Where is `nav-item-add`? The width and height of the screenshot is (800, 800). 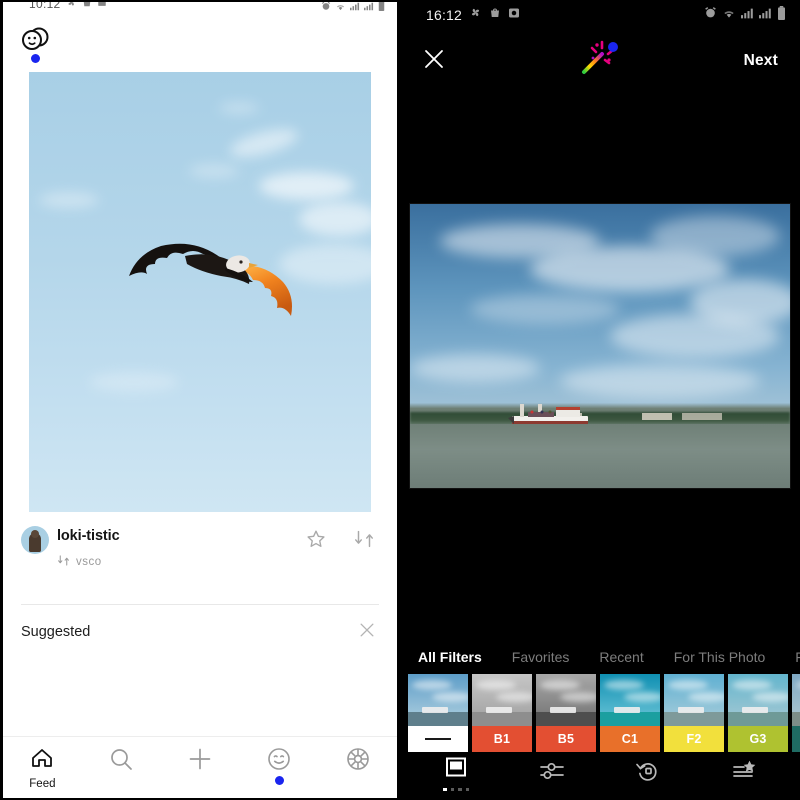 nav-item-add is located at coordinates (200, 761).